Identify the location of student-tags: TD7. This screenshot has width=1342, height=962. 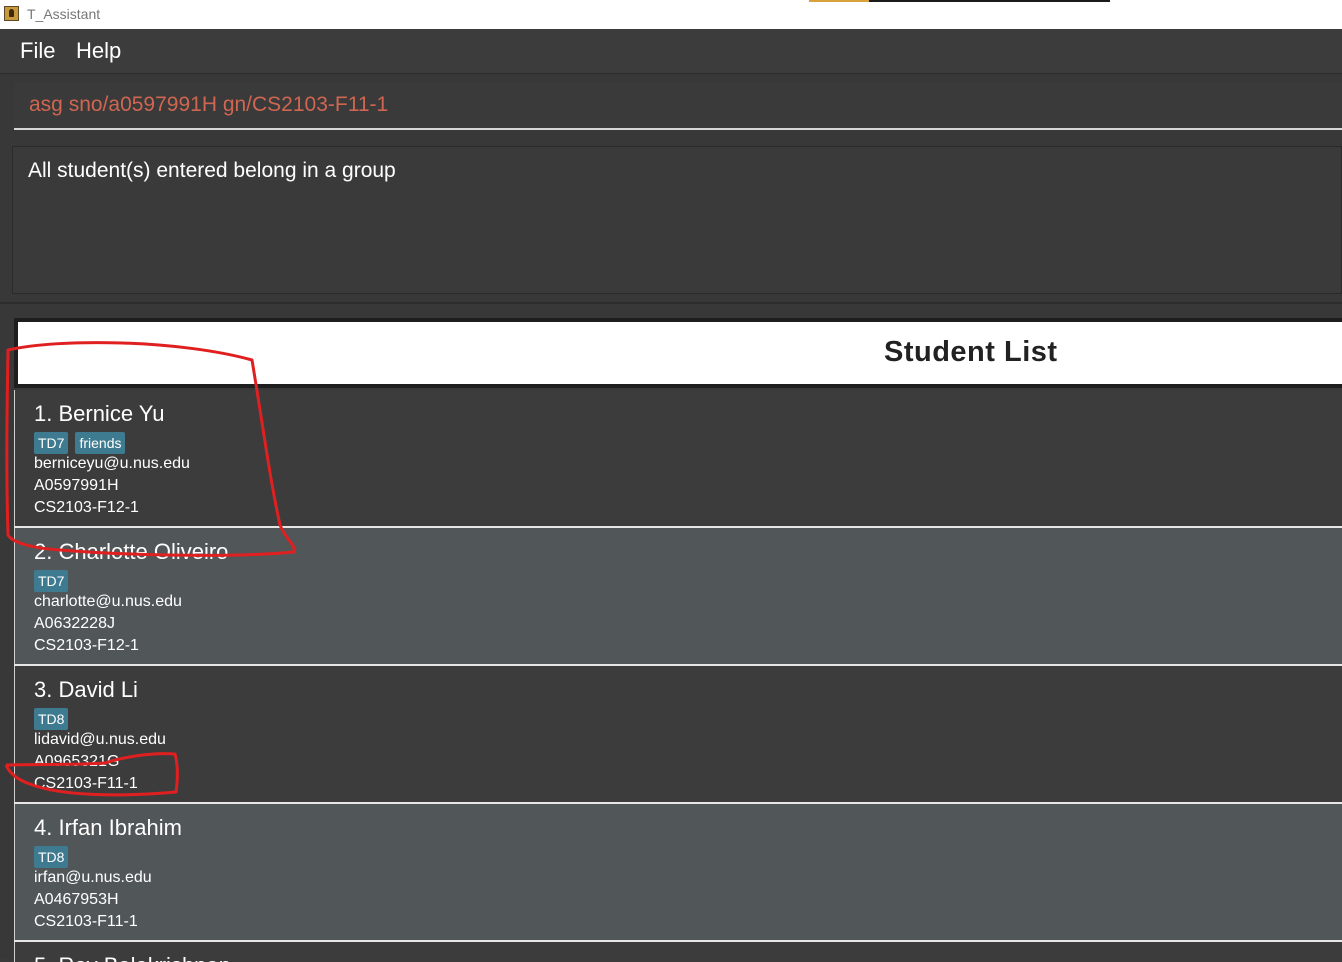
(54, 581).